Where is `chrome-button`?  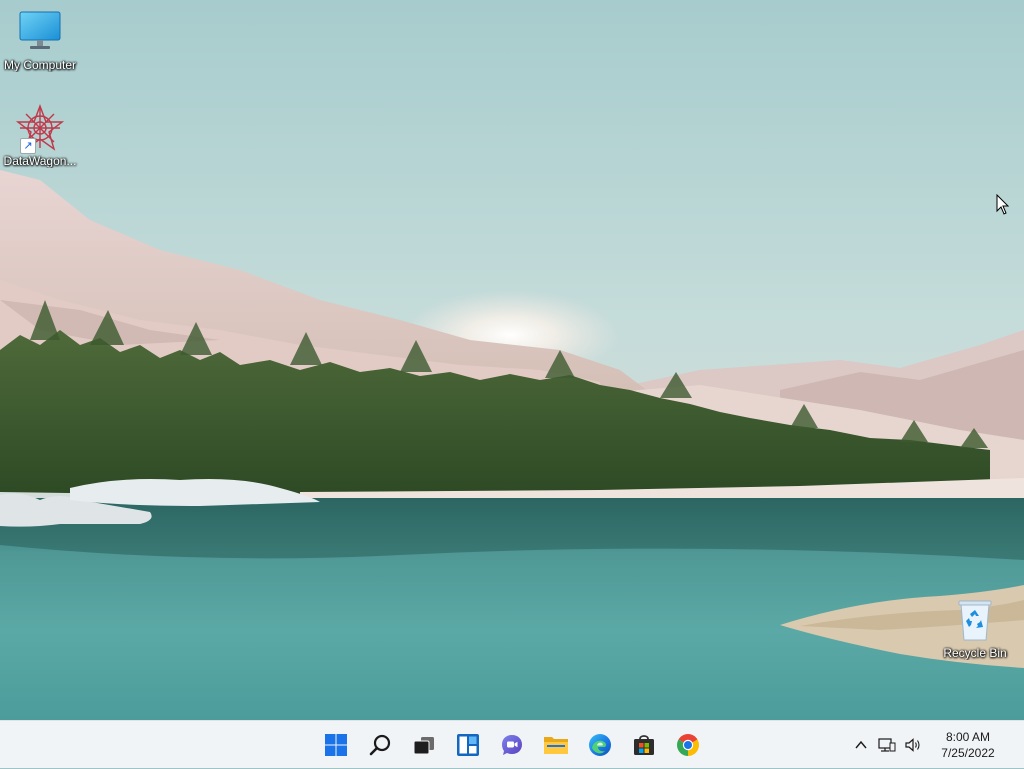
chrome-button is located at coordinates (688, 745).